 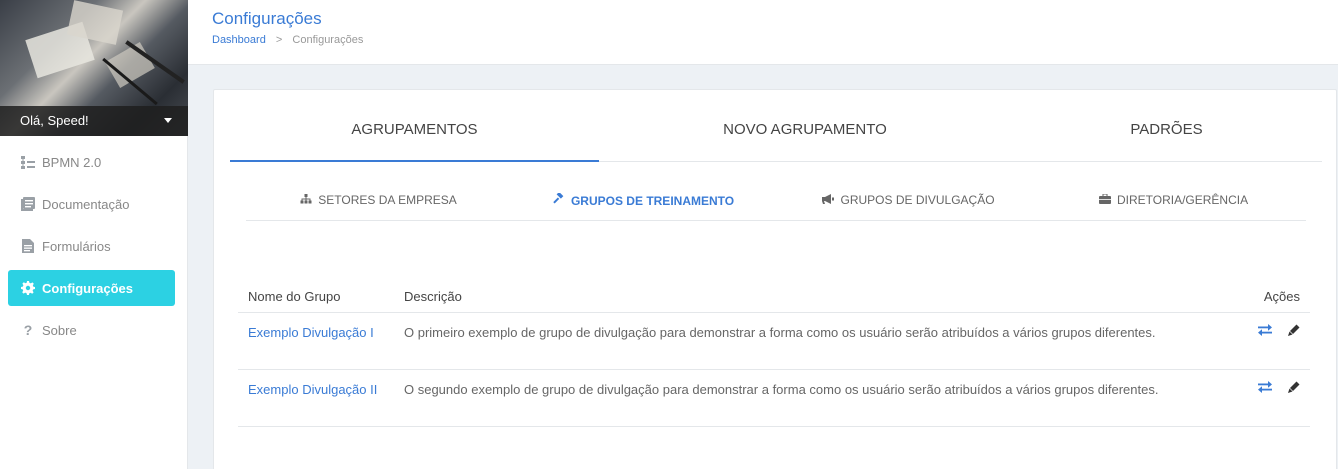 I want to click on subtab-label: GRUPOS DE TREINAMENTO, so click(x=652, y=201).